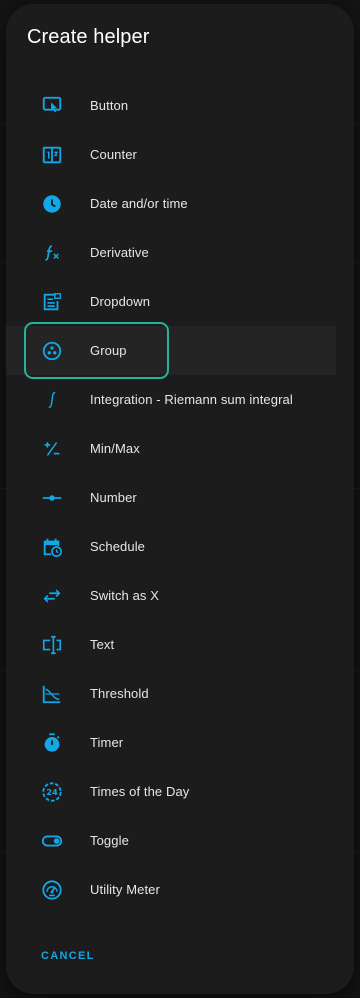 The image size is (360, 998). Describe the element at coordinates (102, 644) in the screenshot. I see `helper-item-label: Text` at that location.